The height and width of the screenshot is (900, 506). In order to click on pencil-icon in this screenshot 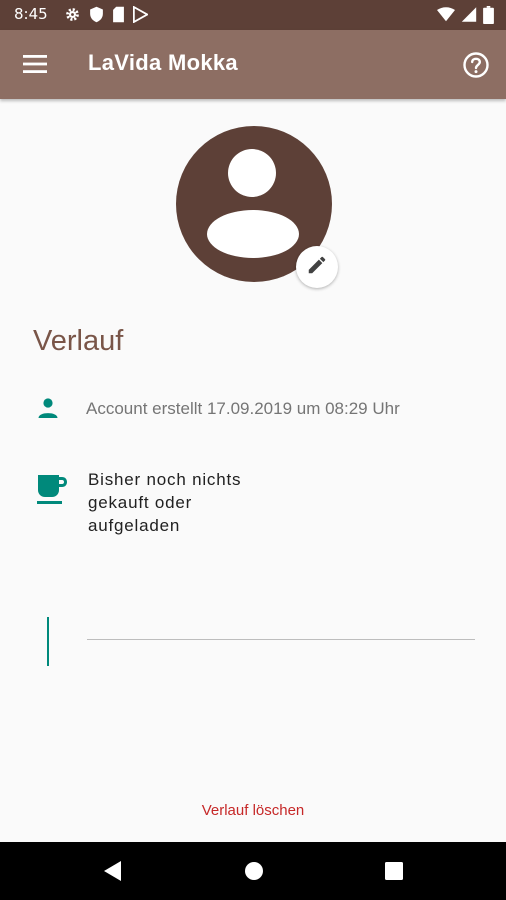, I will do `click(317, 267)`.